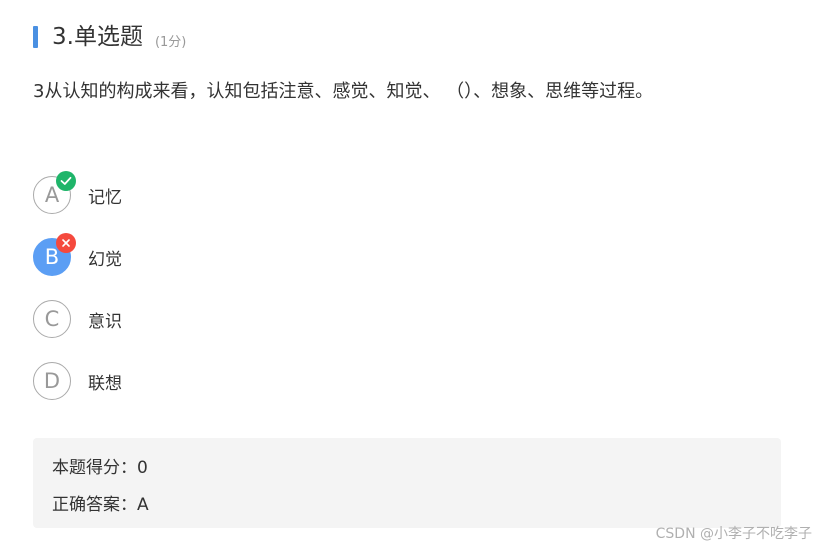 The width and height of the screenshot is (824, 549). I want to click on option-d-letter: D, so click(52, 381).